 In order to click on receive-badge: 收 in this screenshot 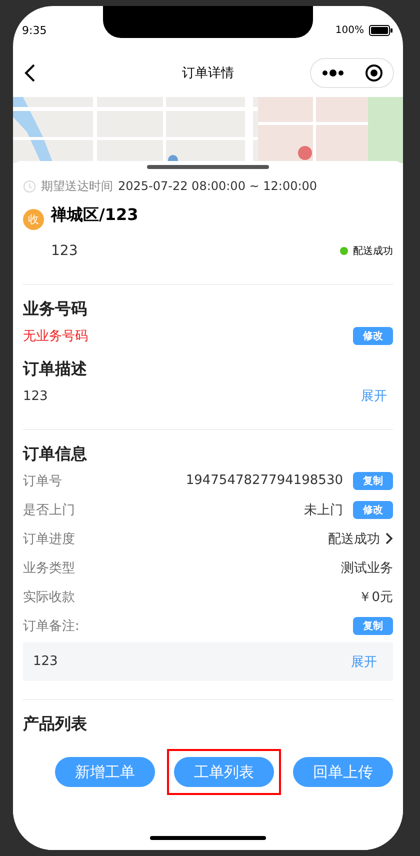, I will do `click(33, 219)`.